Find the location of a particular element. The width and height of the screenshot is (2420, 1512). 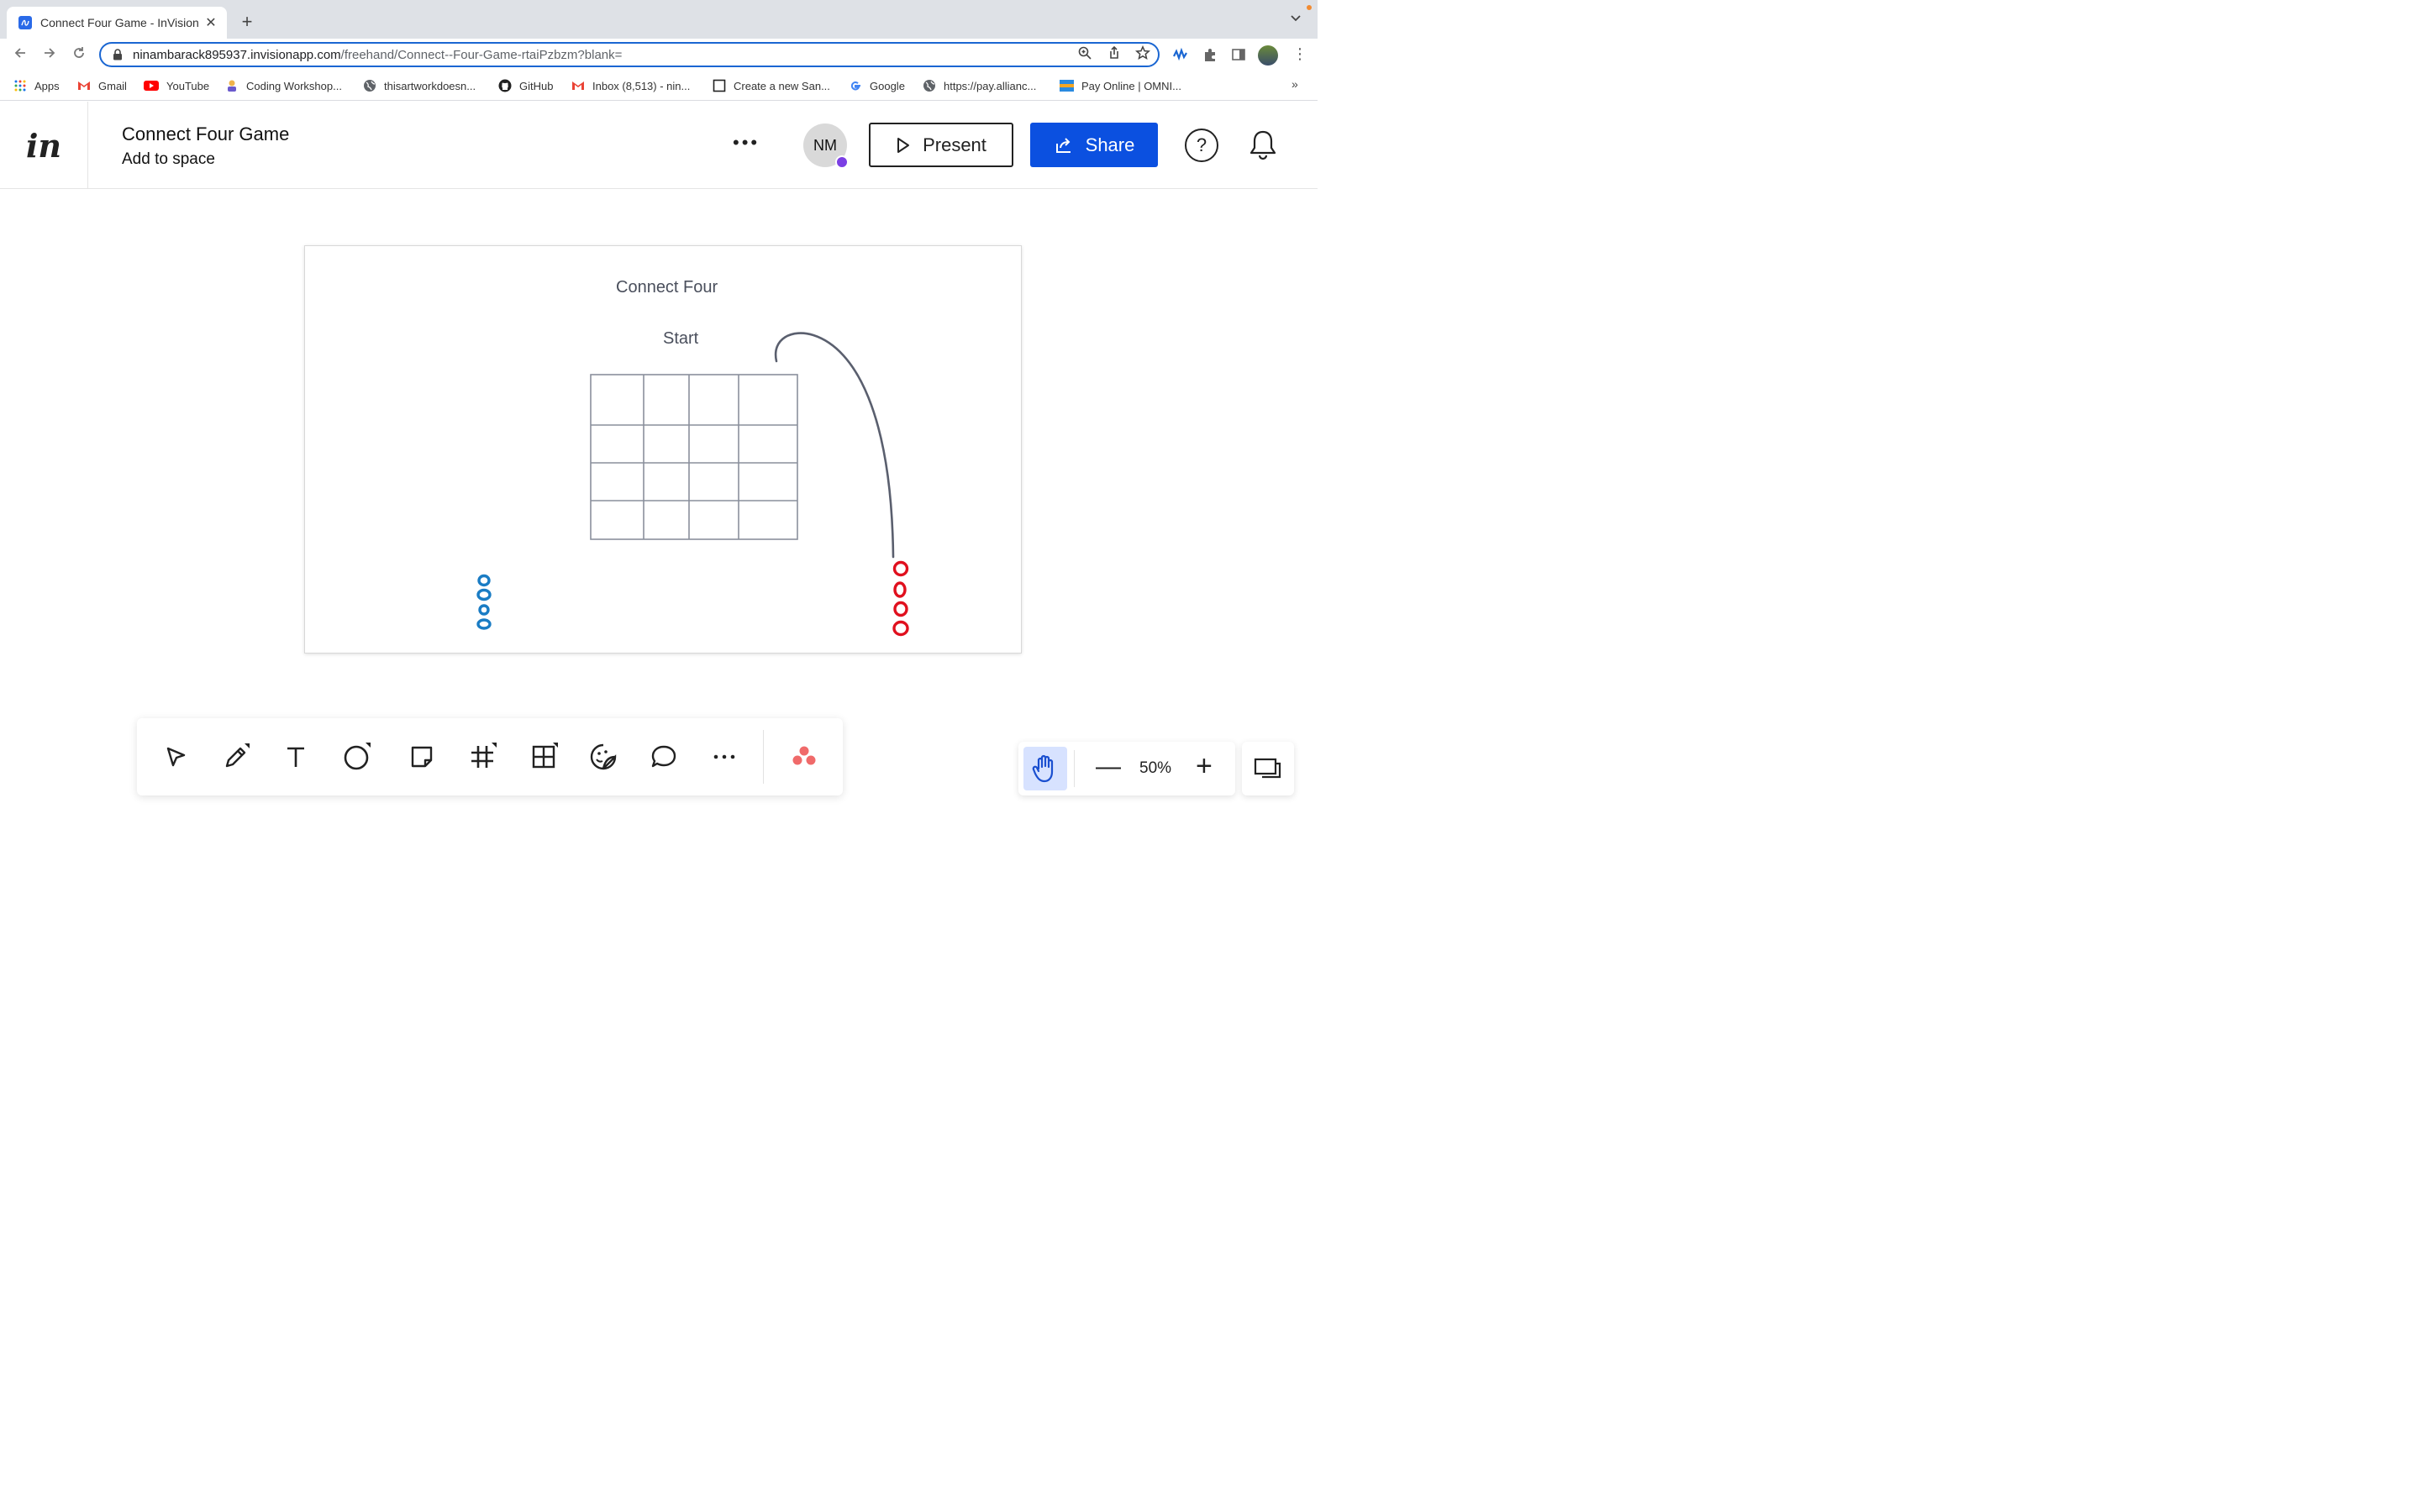

comment-icon is located at coordinates (663, 756).